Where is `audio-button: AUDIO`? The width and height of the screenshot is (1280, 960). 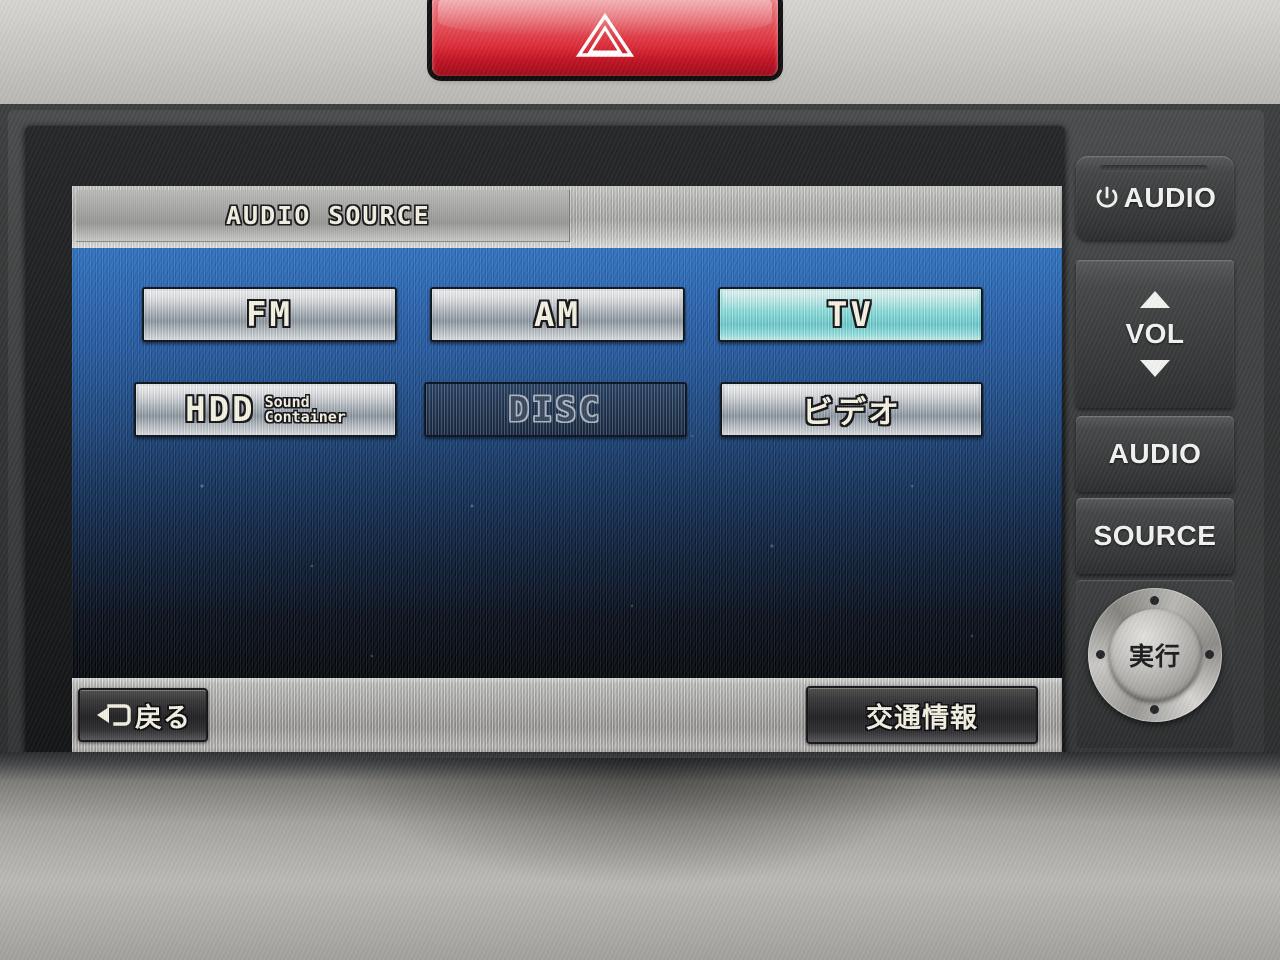
audio-button: AUDIO is located at coordinates (1155, 454).